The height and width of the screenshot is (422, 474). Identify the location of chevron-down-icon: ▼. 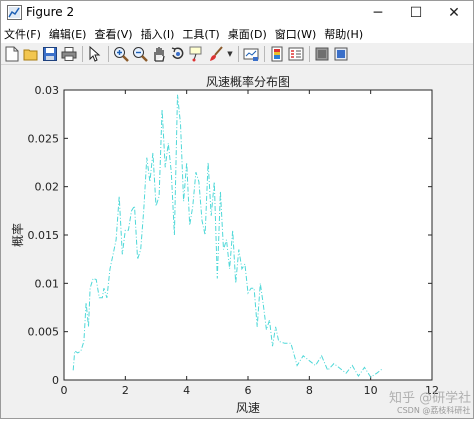
(230, 53).